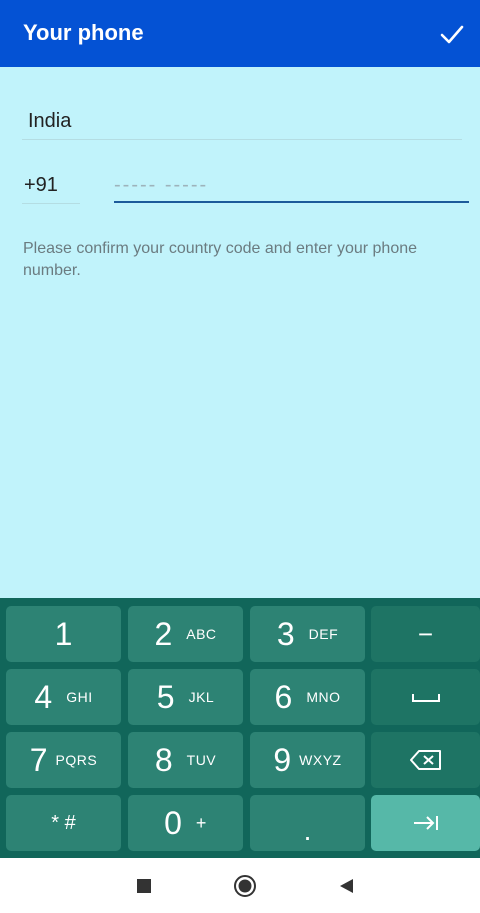 The image size is (480, 913). I want to click on square-icon, so click(144, 886).